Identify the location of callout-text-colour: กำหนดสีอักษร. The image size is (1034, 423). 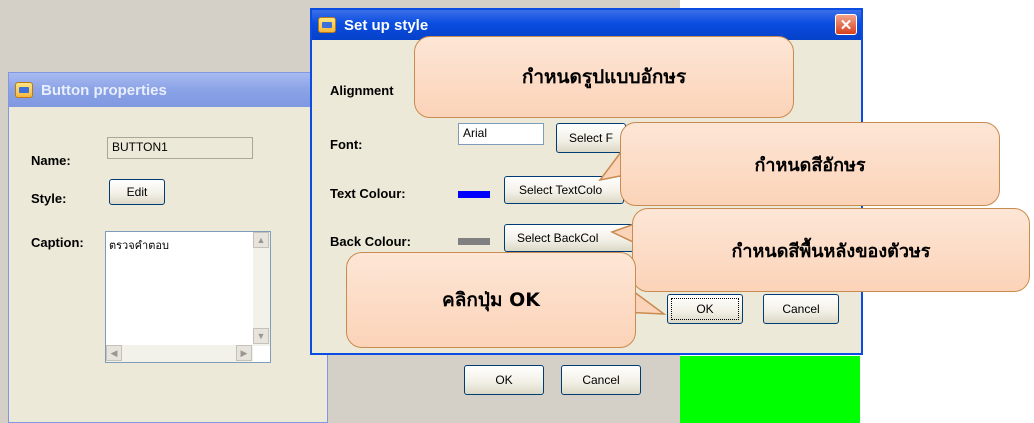
(810, 164).